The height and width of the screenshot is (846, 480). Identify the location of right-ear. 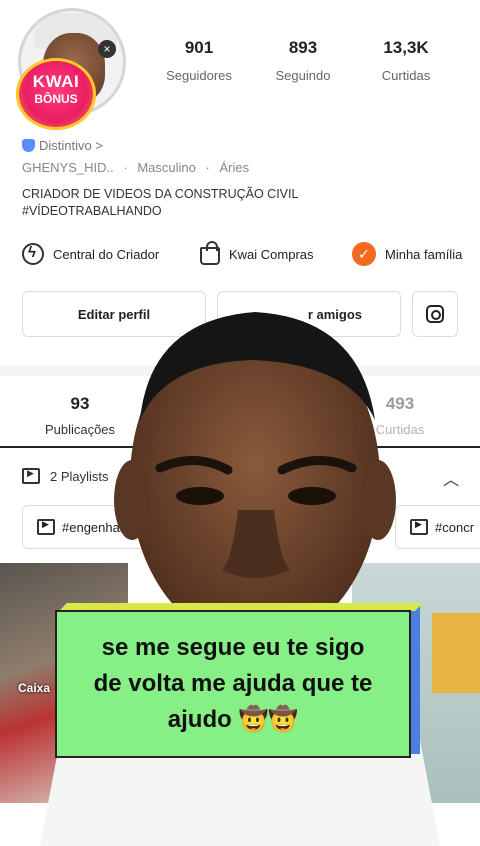
(378, 500).